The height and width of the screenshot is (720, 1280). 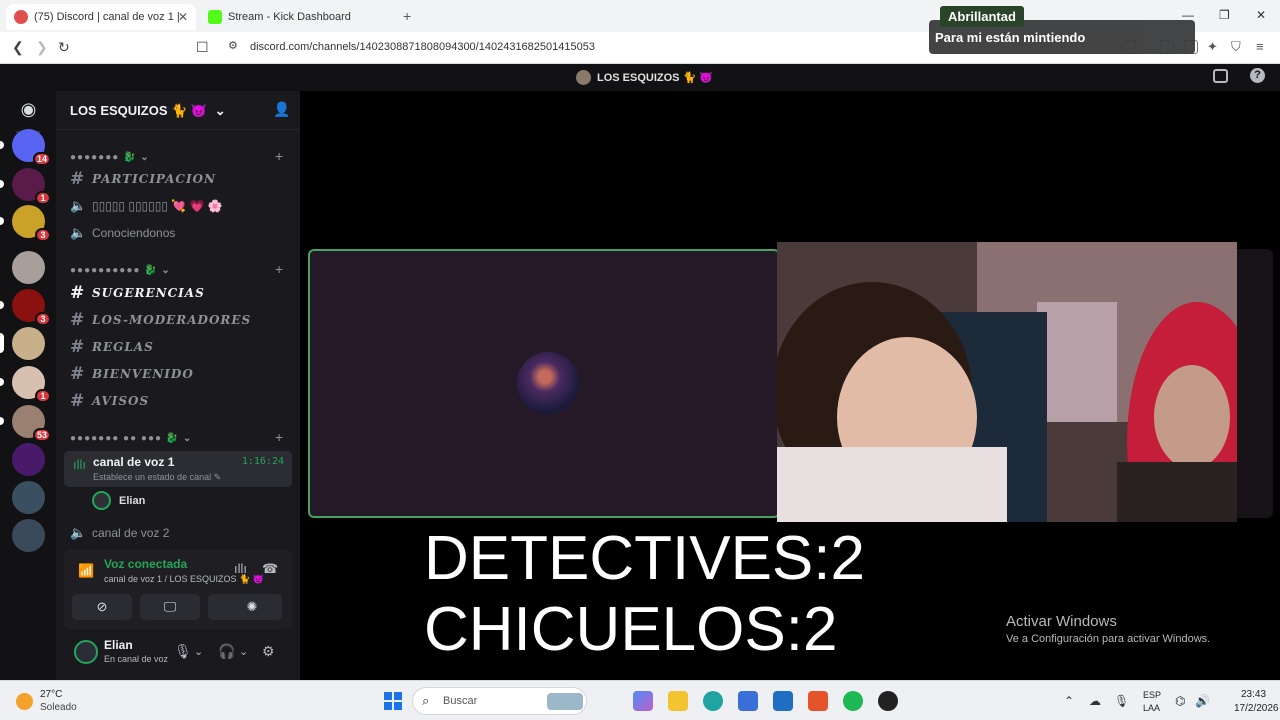 I want to click on channel-reglas: # REGLAS, so click(x=112, y=347).